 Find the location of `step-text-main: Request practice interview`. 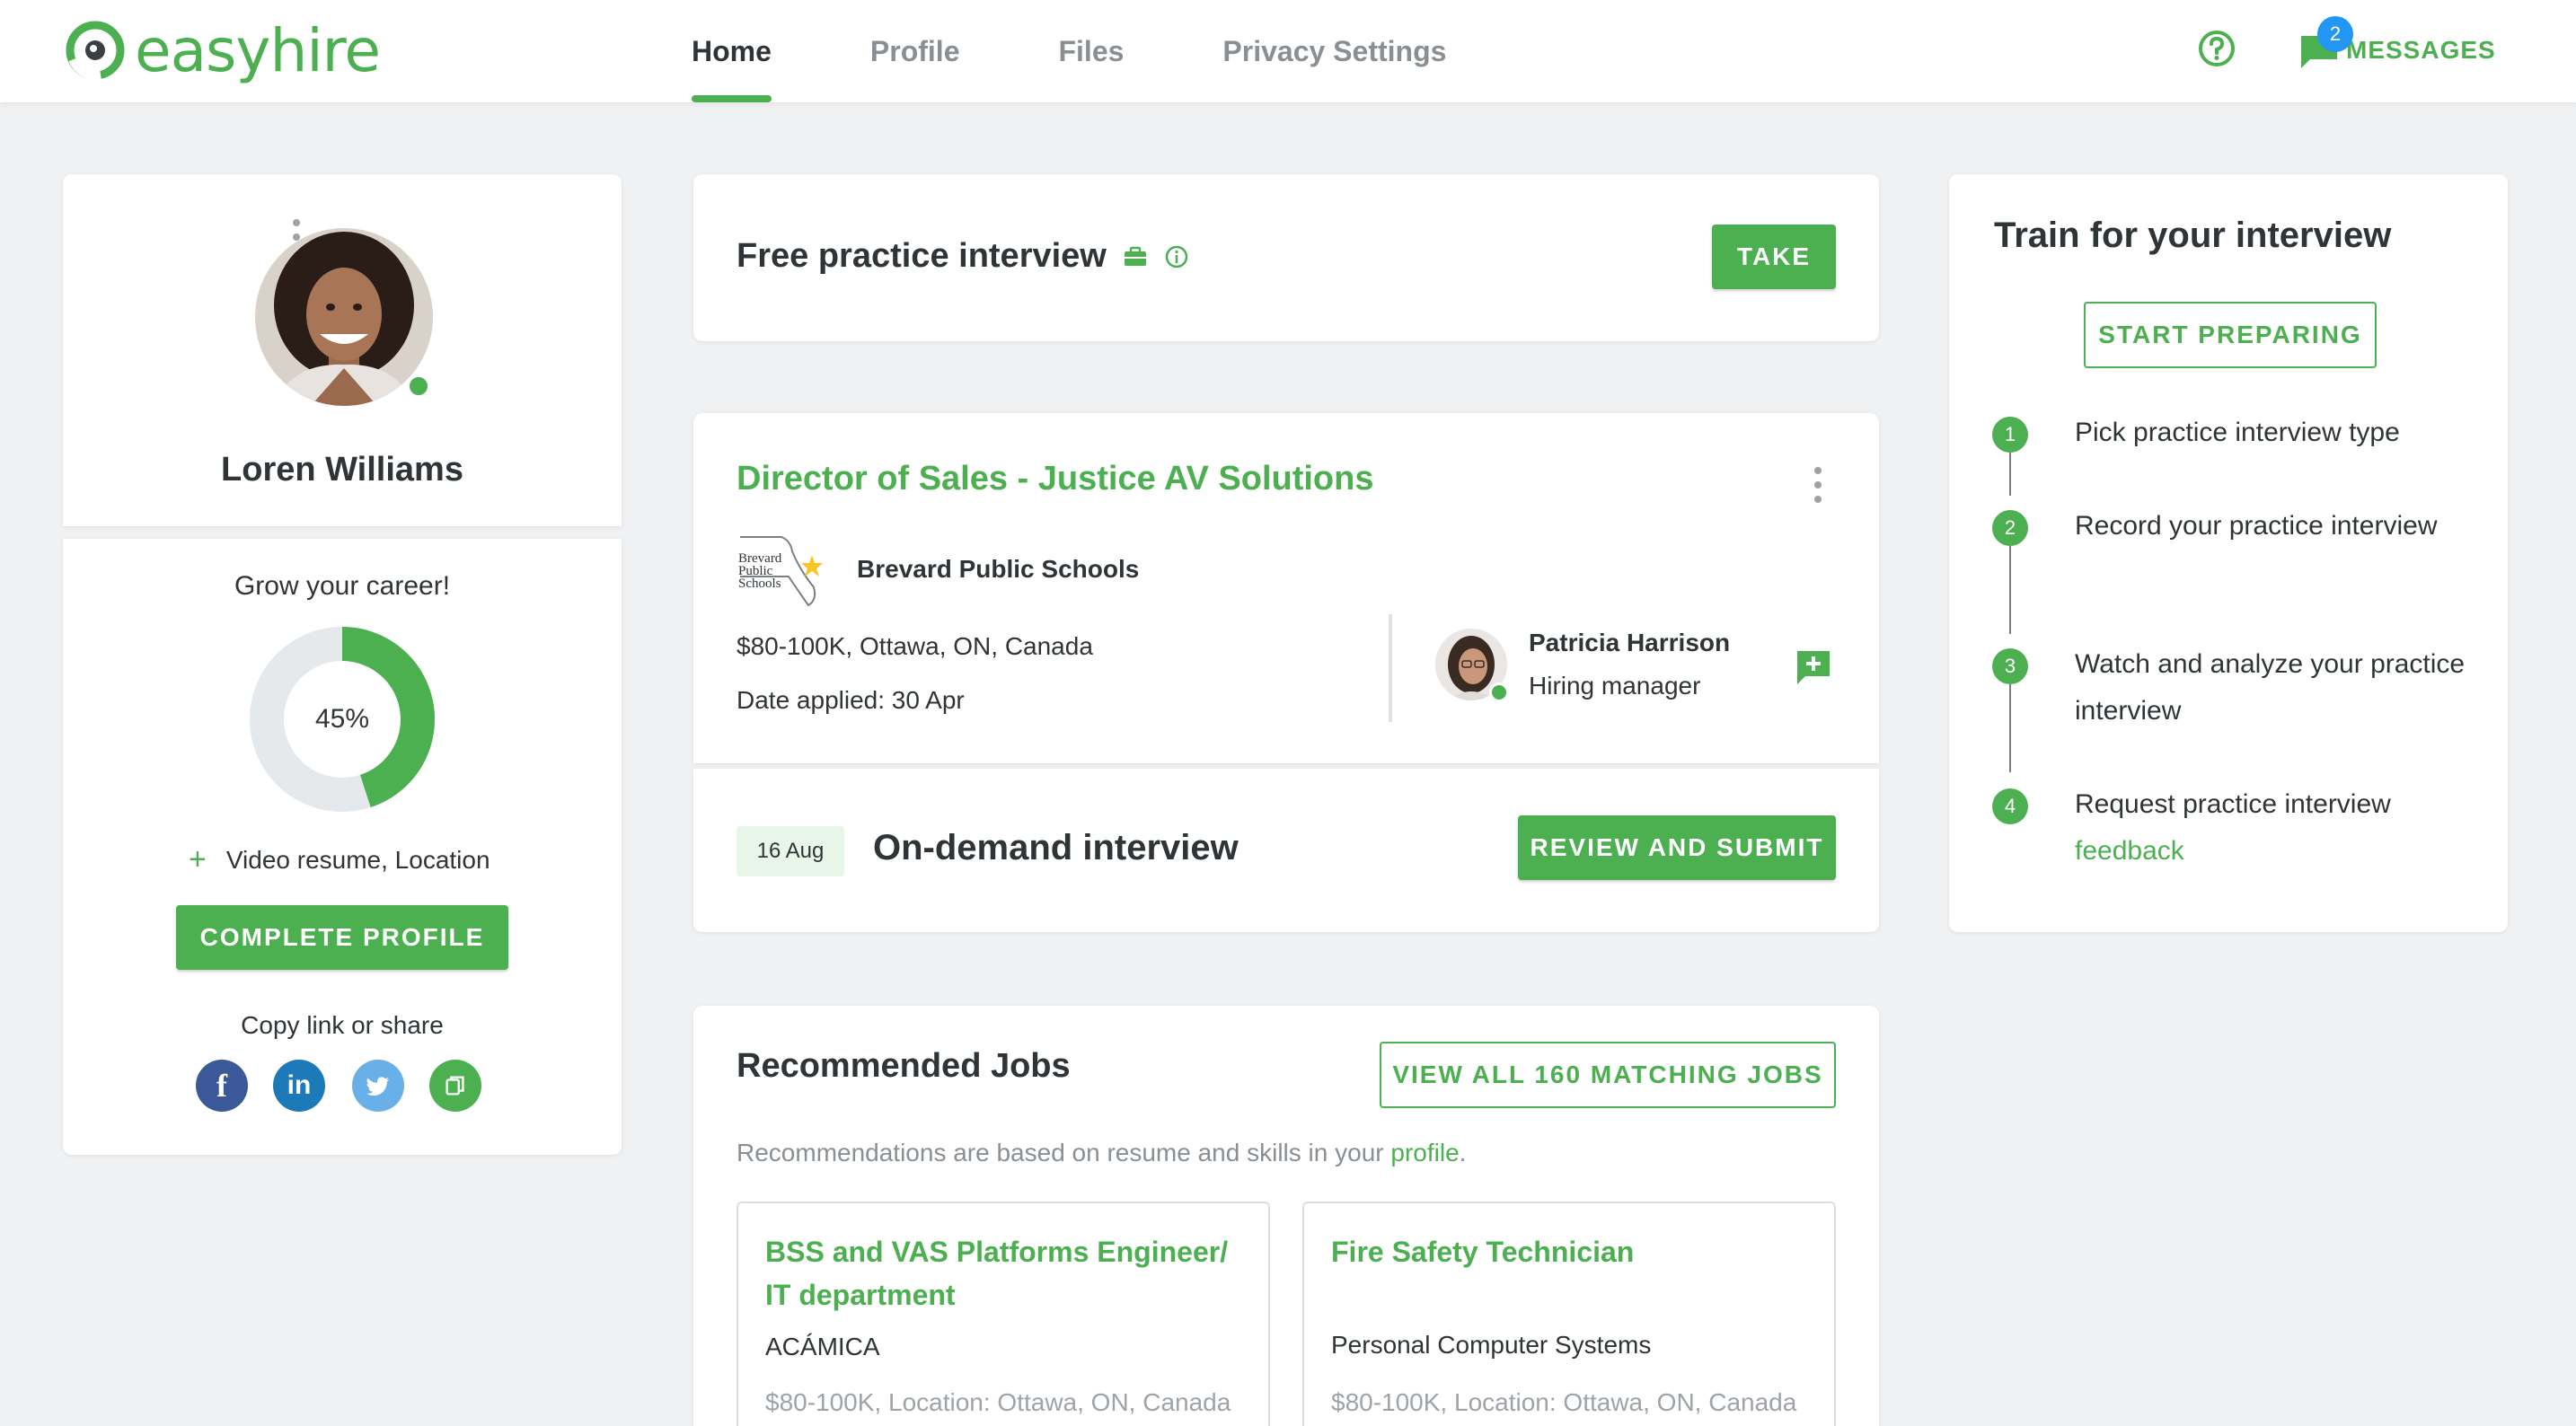

step-text-main: Request practice interview is located at coordinates (2233, 804).